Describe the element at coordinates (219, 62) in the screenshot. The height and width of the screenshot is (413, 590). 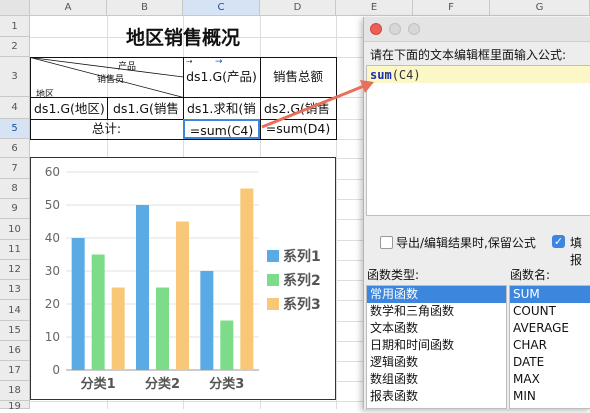
I see `expand-arrow-icon: →` at that location.